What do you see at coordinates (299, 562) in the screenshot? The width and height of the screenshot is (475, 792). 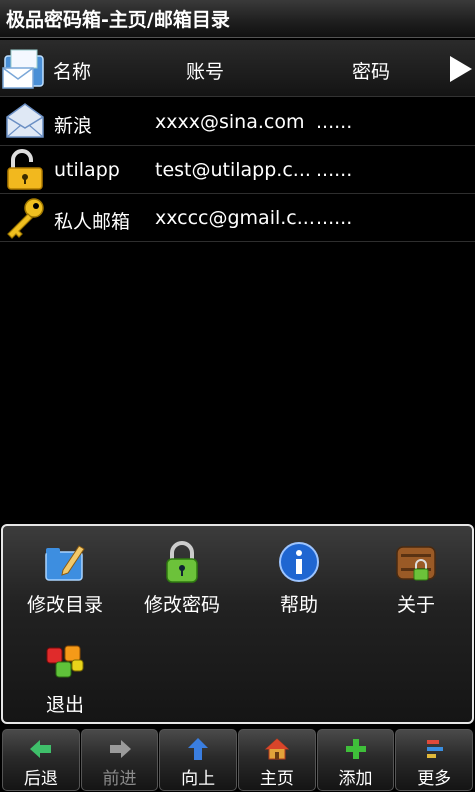 I see `info-icon` at bounding box center [299, 562].